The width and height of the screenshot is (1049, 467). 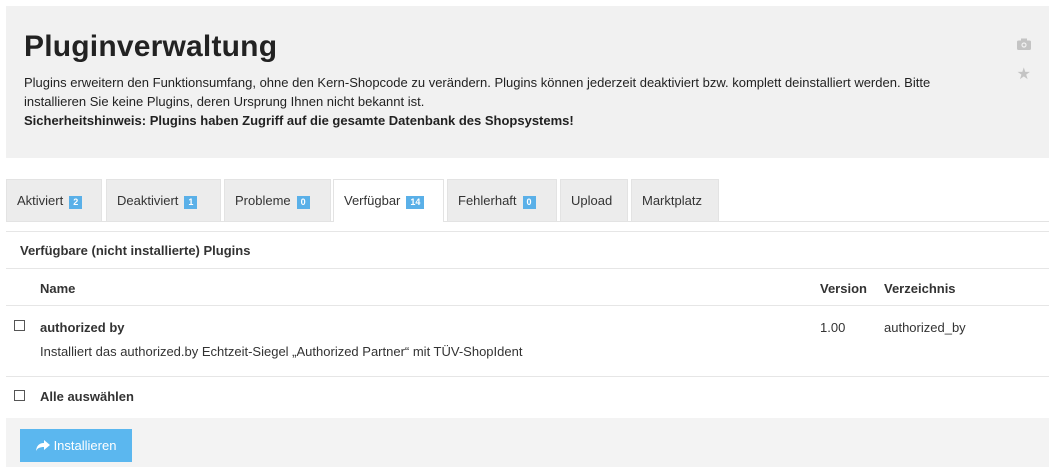 I want to click on tab-marktplatz: Marktplatz, so click(x=675, y=200).